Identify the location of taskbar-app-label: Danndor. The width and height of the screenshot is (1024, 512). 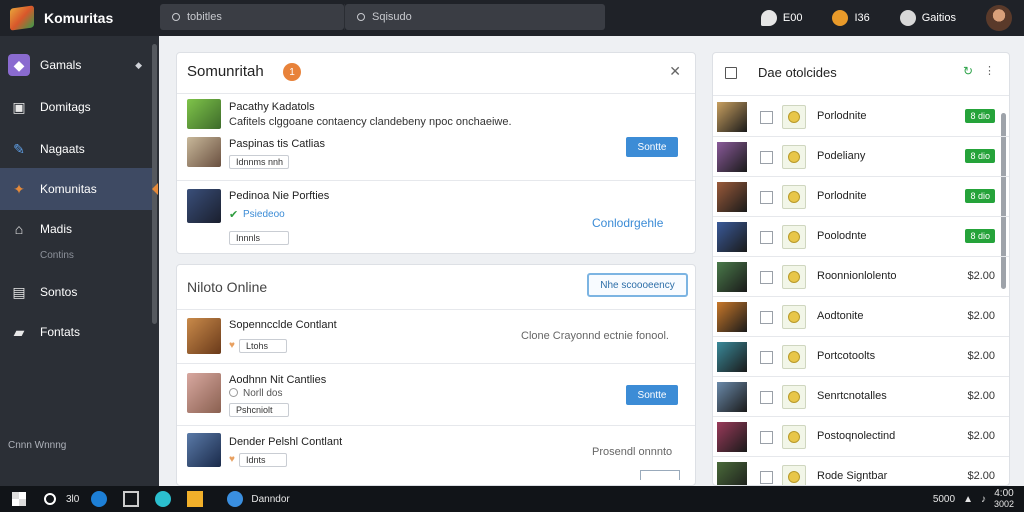
(270, 499).